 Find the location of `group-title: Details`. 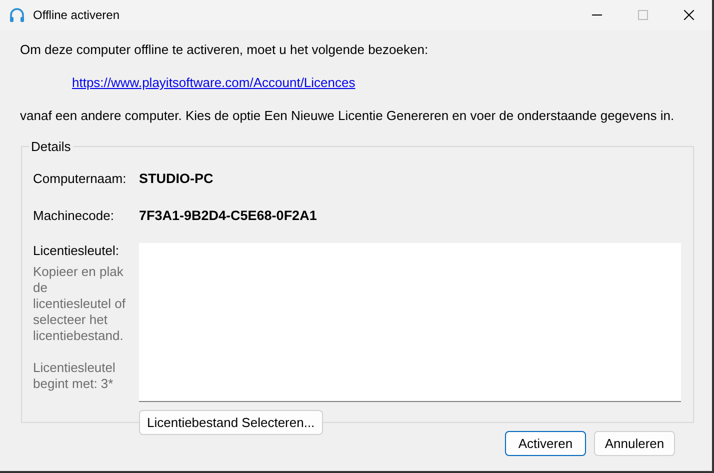

group-title: Details is located at coordinates (51, 146).